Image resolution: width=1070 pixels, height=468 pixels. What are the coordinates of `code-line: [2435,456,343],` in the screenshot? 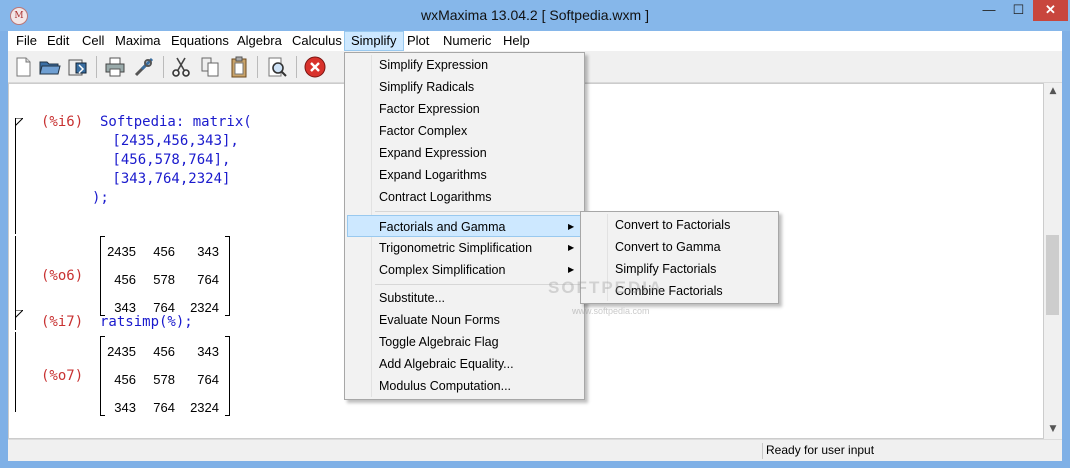 It's located at (171, 141).